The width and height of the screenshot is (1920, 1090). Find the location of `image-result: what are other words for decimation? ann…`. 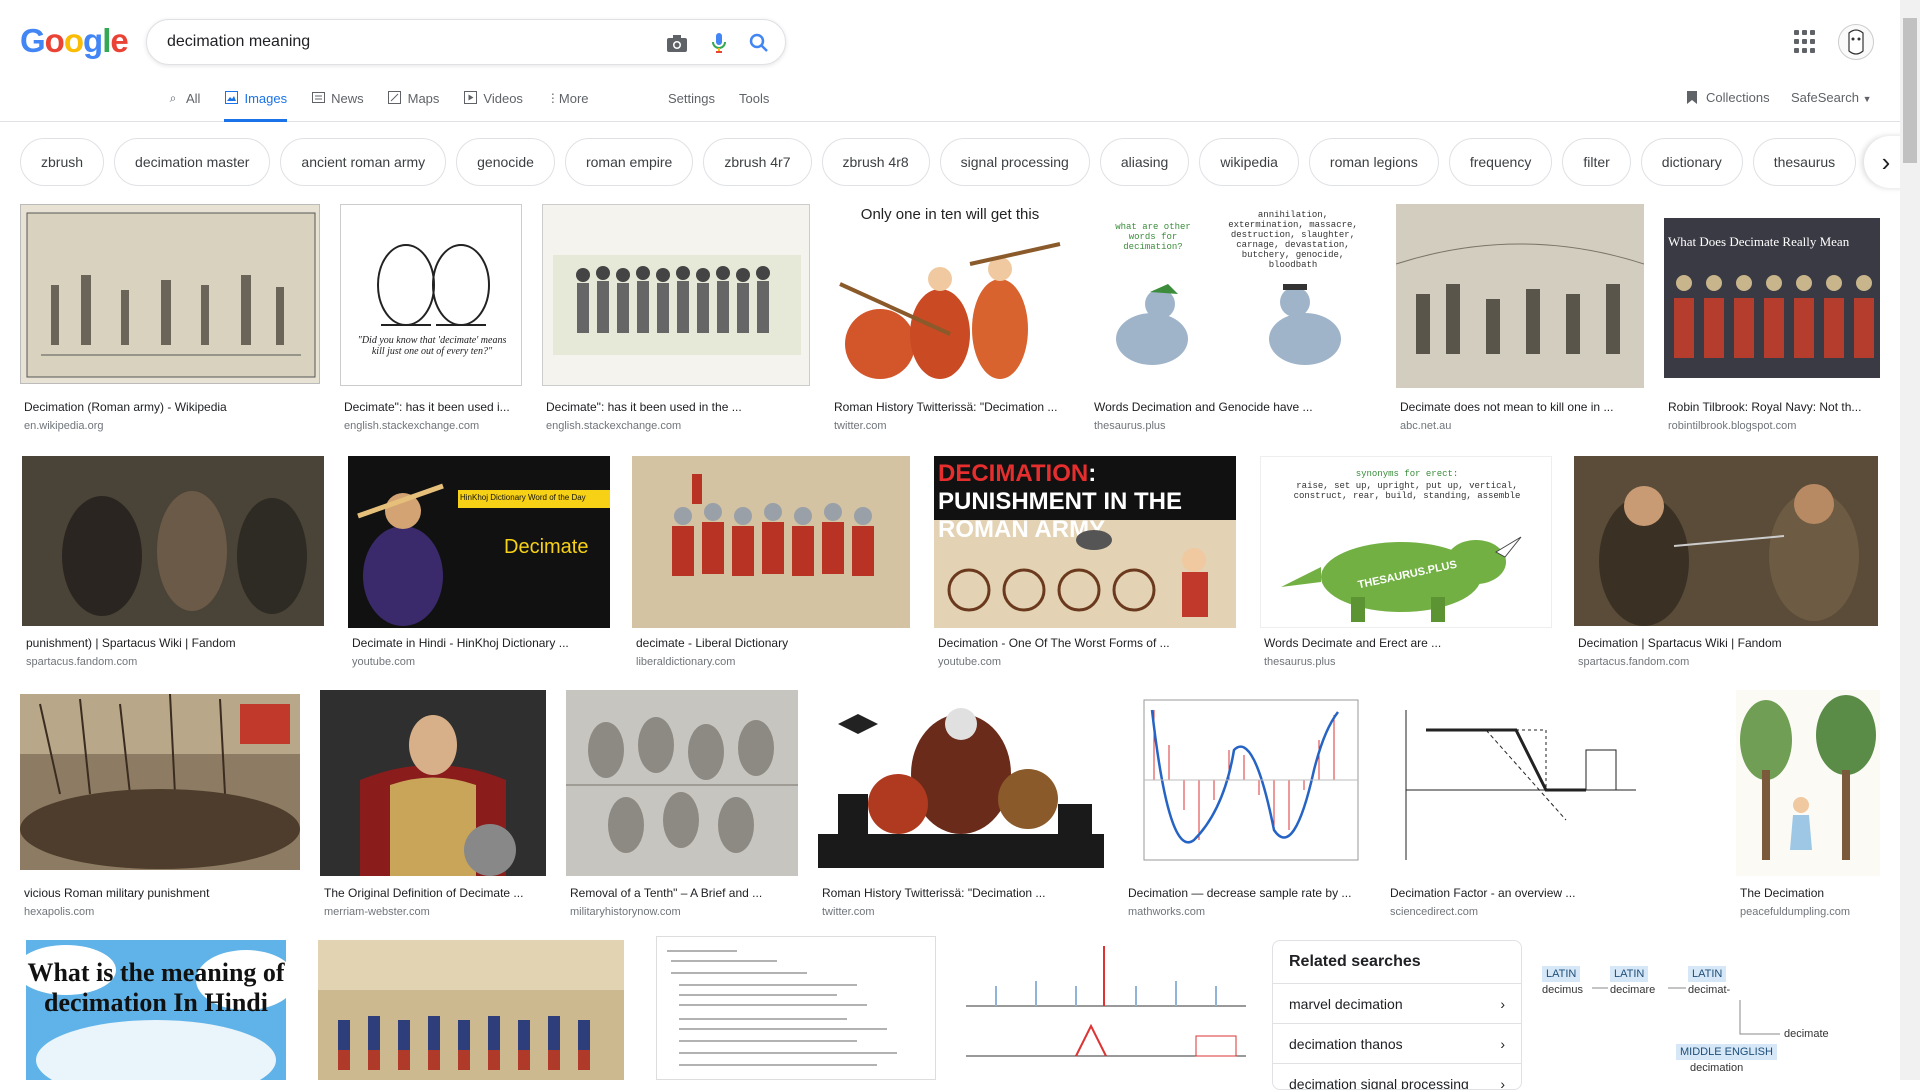

image-result: what are other words for decimation? ann… is located at coordinates (1233, 319).